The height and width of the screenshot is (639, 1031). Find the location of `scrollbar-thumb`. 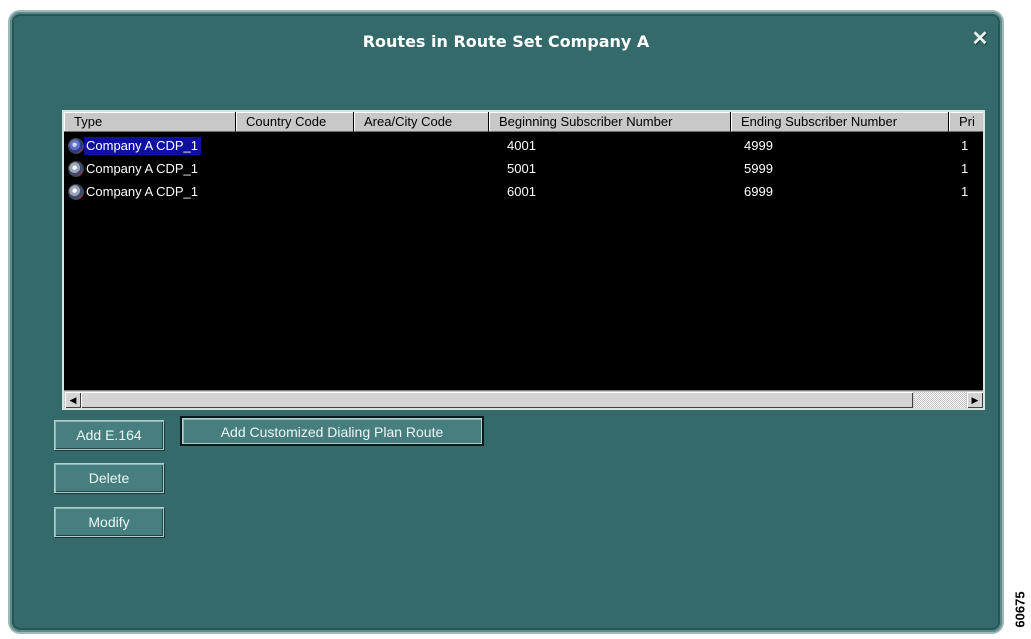

scrollbar-thumb is located at coordinates (497, 400).